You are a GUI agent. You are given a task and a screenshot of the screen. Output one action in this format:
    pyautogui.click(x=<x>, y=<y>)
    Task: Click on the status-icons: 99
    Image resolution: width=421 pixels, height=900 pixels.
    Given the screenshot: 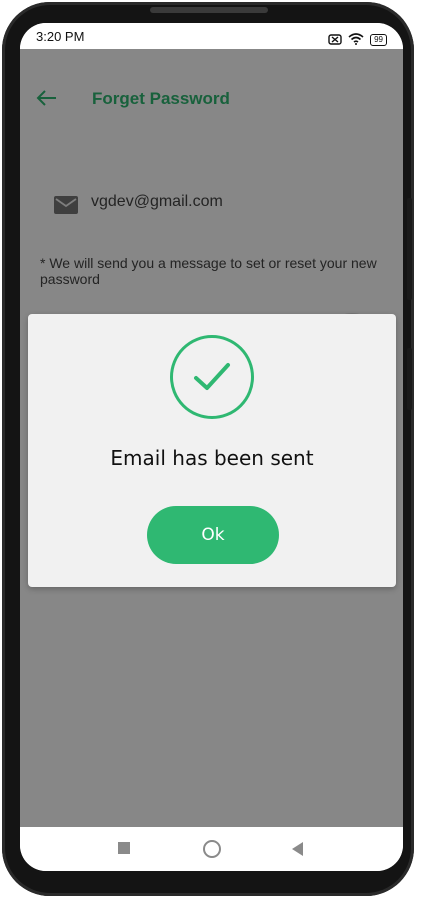 What is the action you would take?
    pyautogui.click(x=357, y=39)
    